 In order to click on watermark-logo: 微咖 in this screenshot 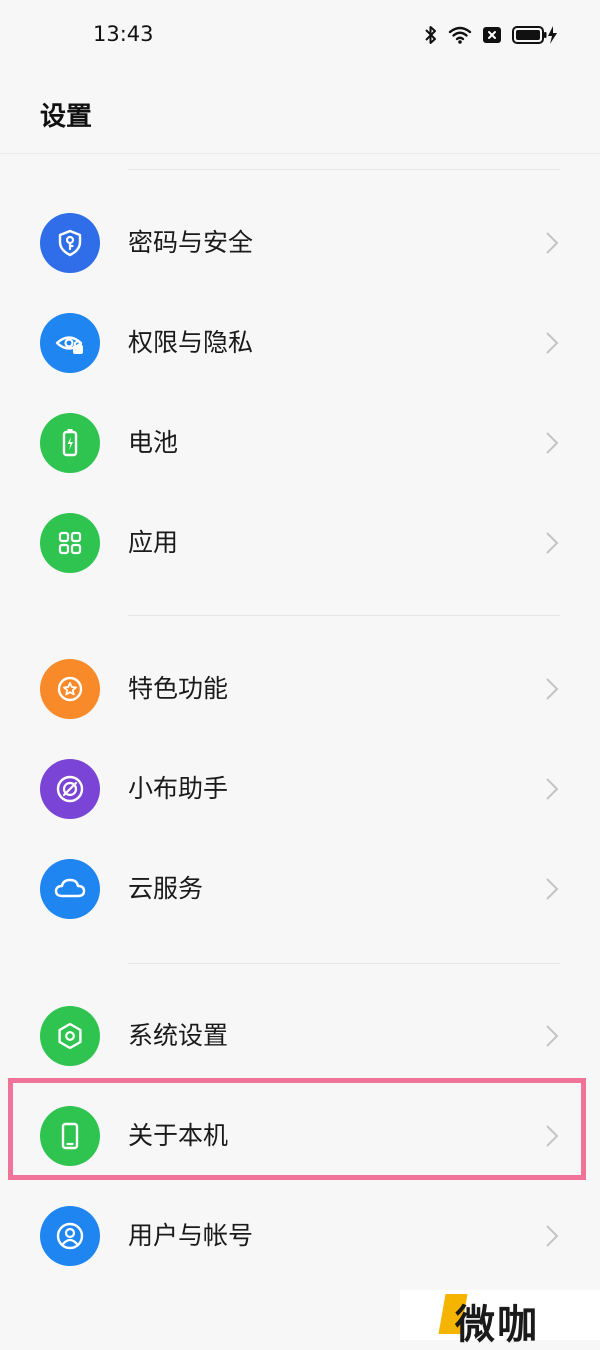, I will do `click(500, 1319)`.